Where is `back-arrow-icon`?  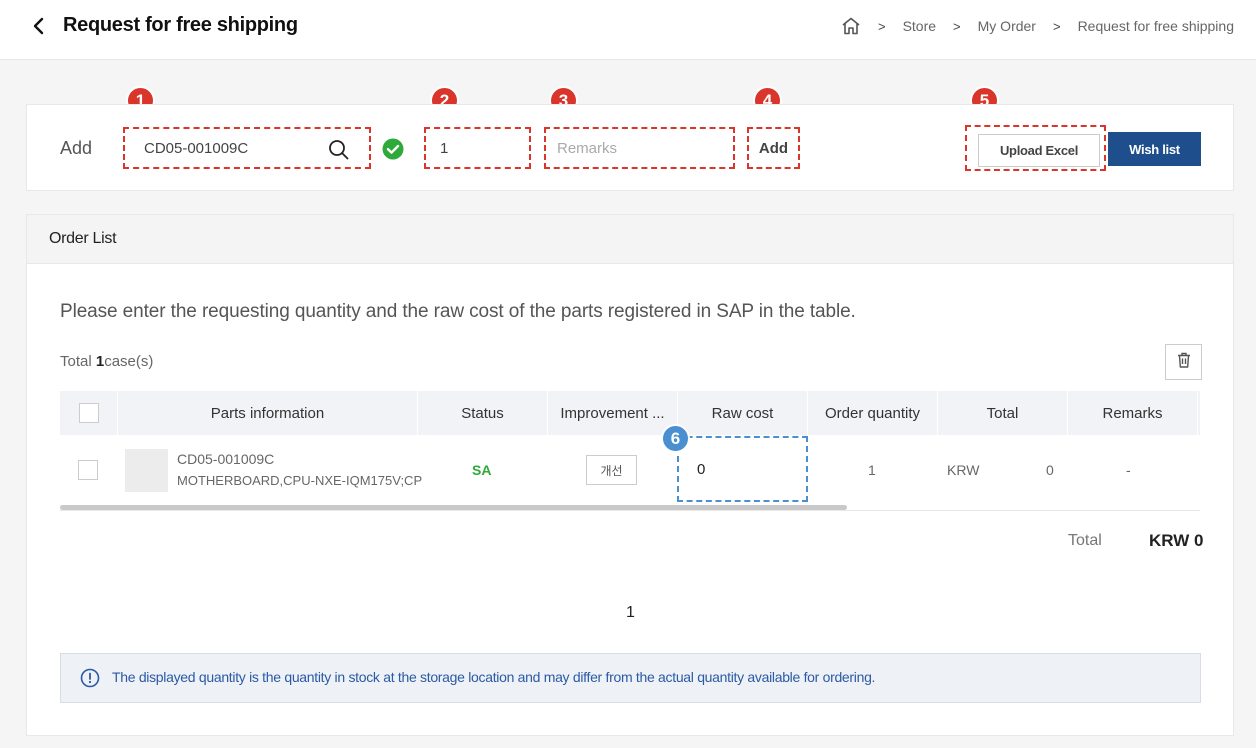
back-arrow-icon is located at coordinates (39, 26).